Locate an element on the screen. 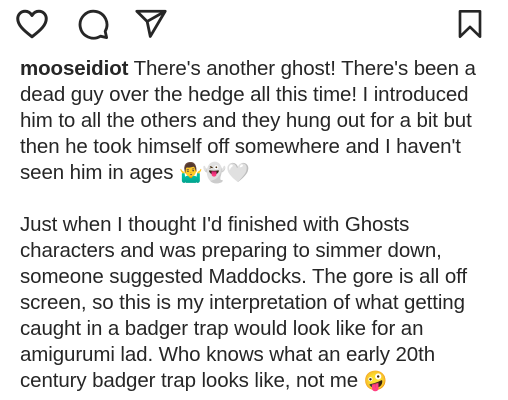 The width and height of the screenshot is (508, 400). share-icon is located at coordinates (151, 24).